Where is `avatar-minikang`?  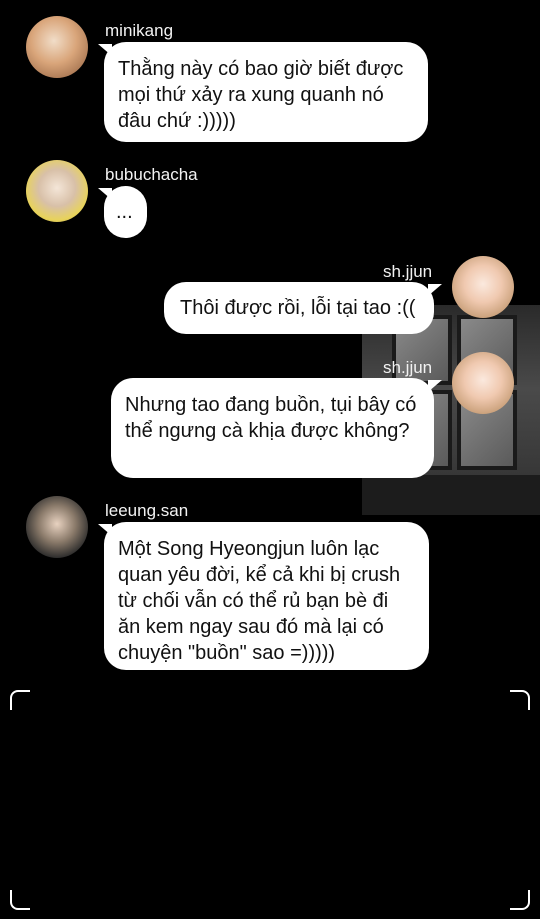
avatar-minikang is located at coordinates (57, 47).